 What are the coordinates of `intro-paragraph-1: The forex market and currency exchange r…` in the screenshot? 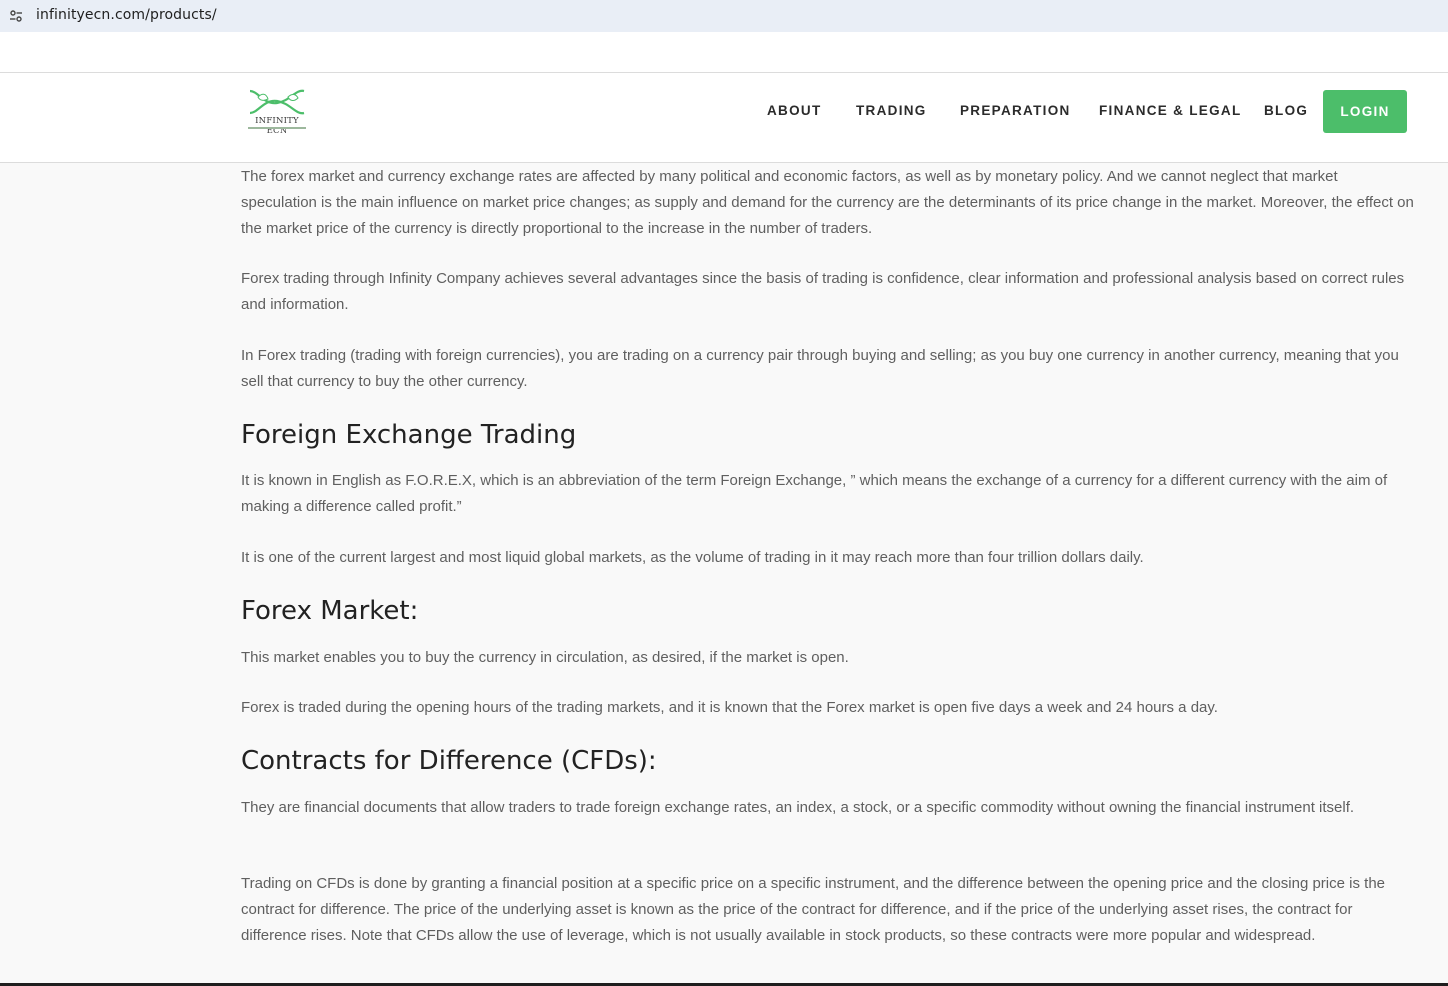 It's located at (827, 202).